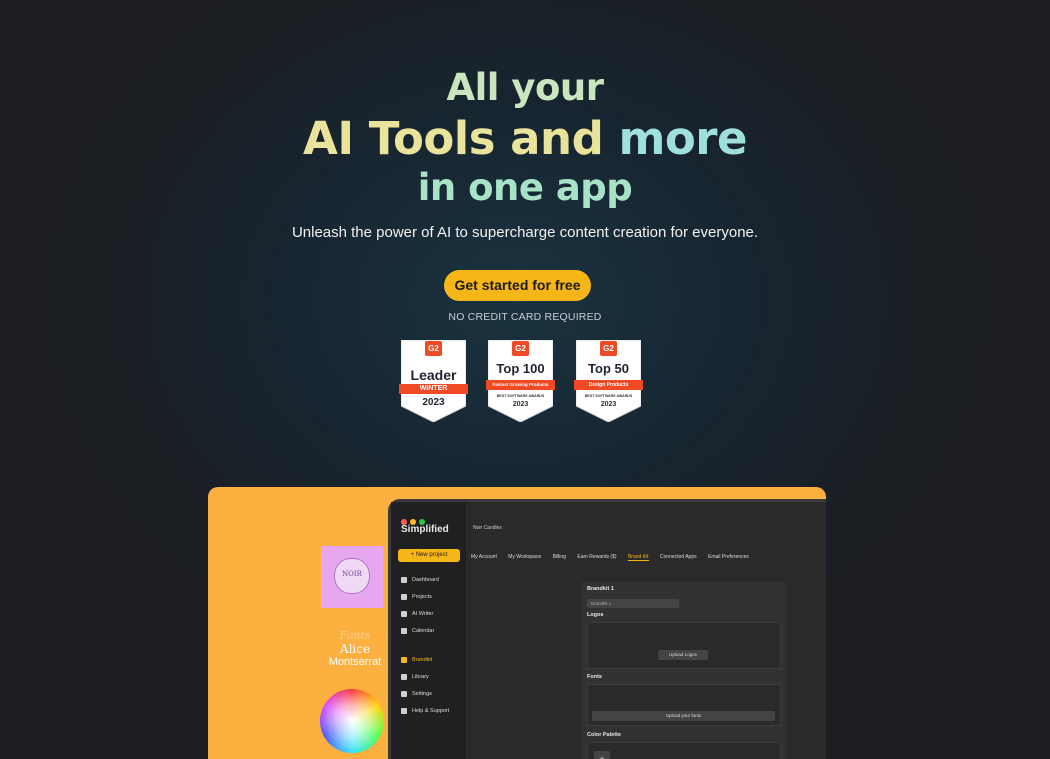 The image size is (1050, 759). Describe the element at coordinates (517, 285) in the screenshot. I see `get-started-button: Get started for free` at that location.